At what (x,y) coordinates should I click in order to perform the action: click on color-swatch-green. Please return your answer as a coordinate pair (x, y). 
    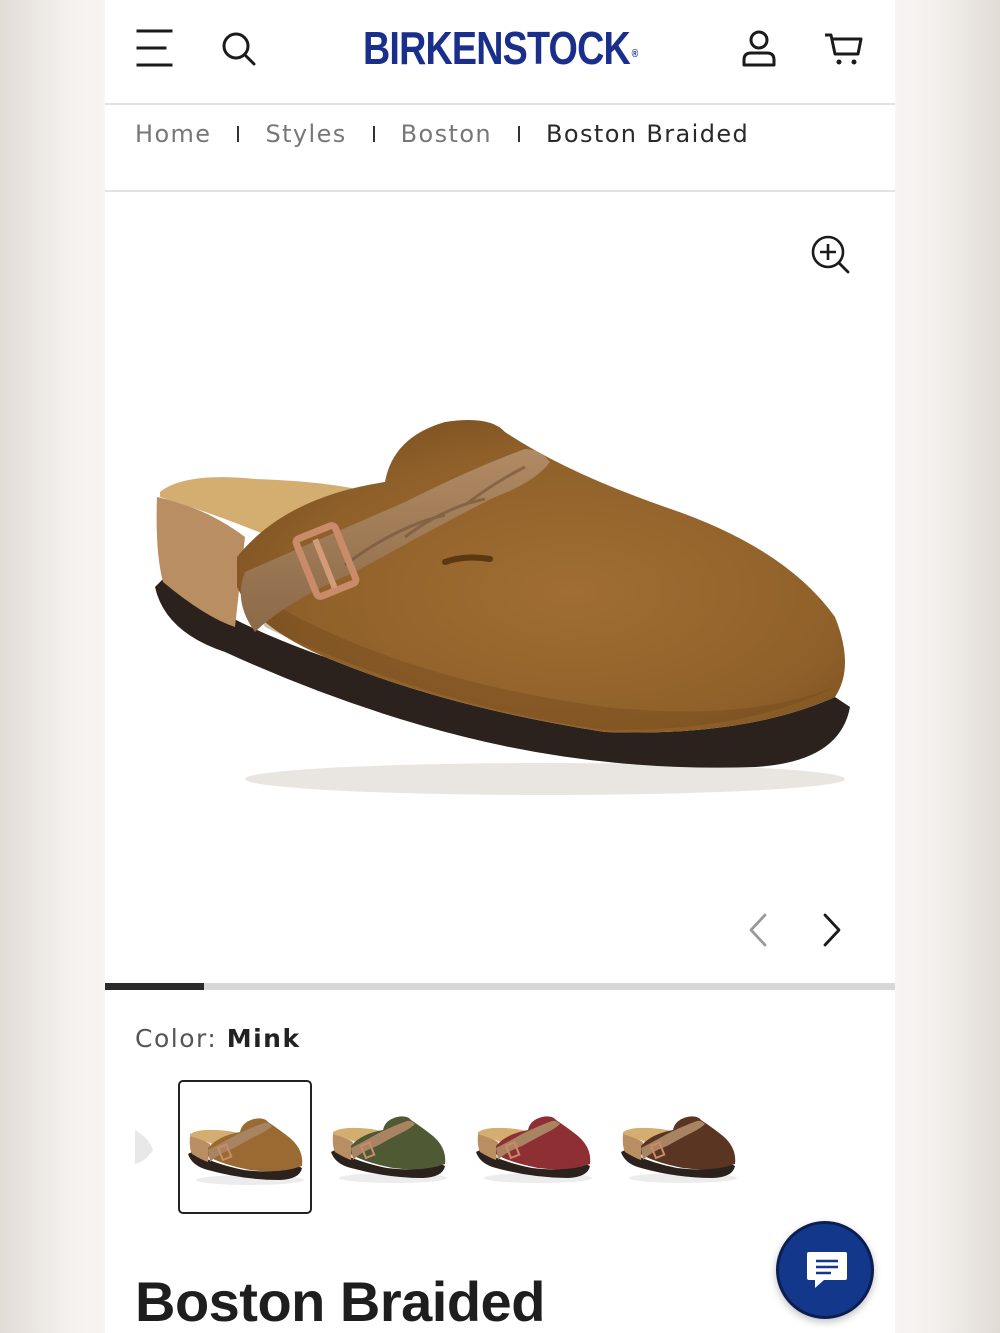
    Looking at the image, I should click on (390, 1147).